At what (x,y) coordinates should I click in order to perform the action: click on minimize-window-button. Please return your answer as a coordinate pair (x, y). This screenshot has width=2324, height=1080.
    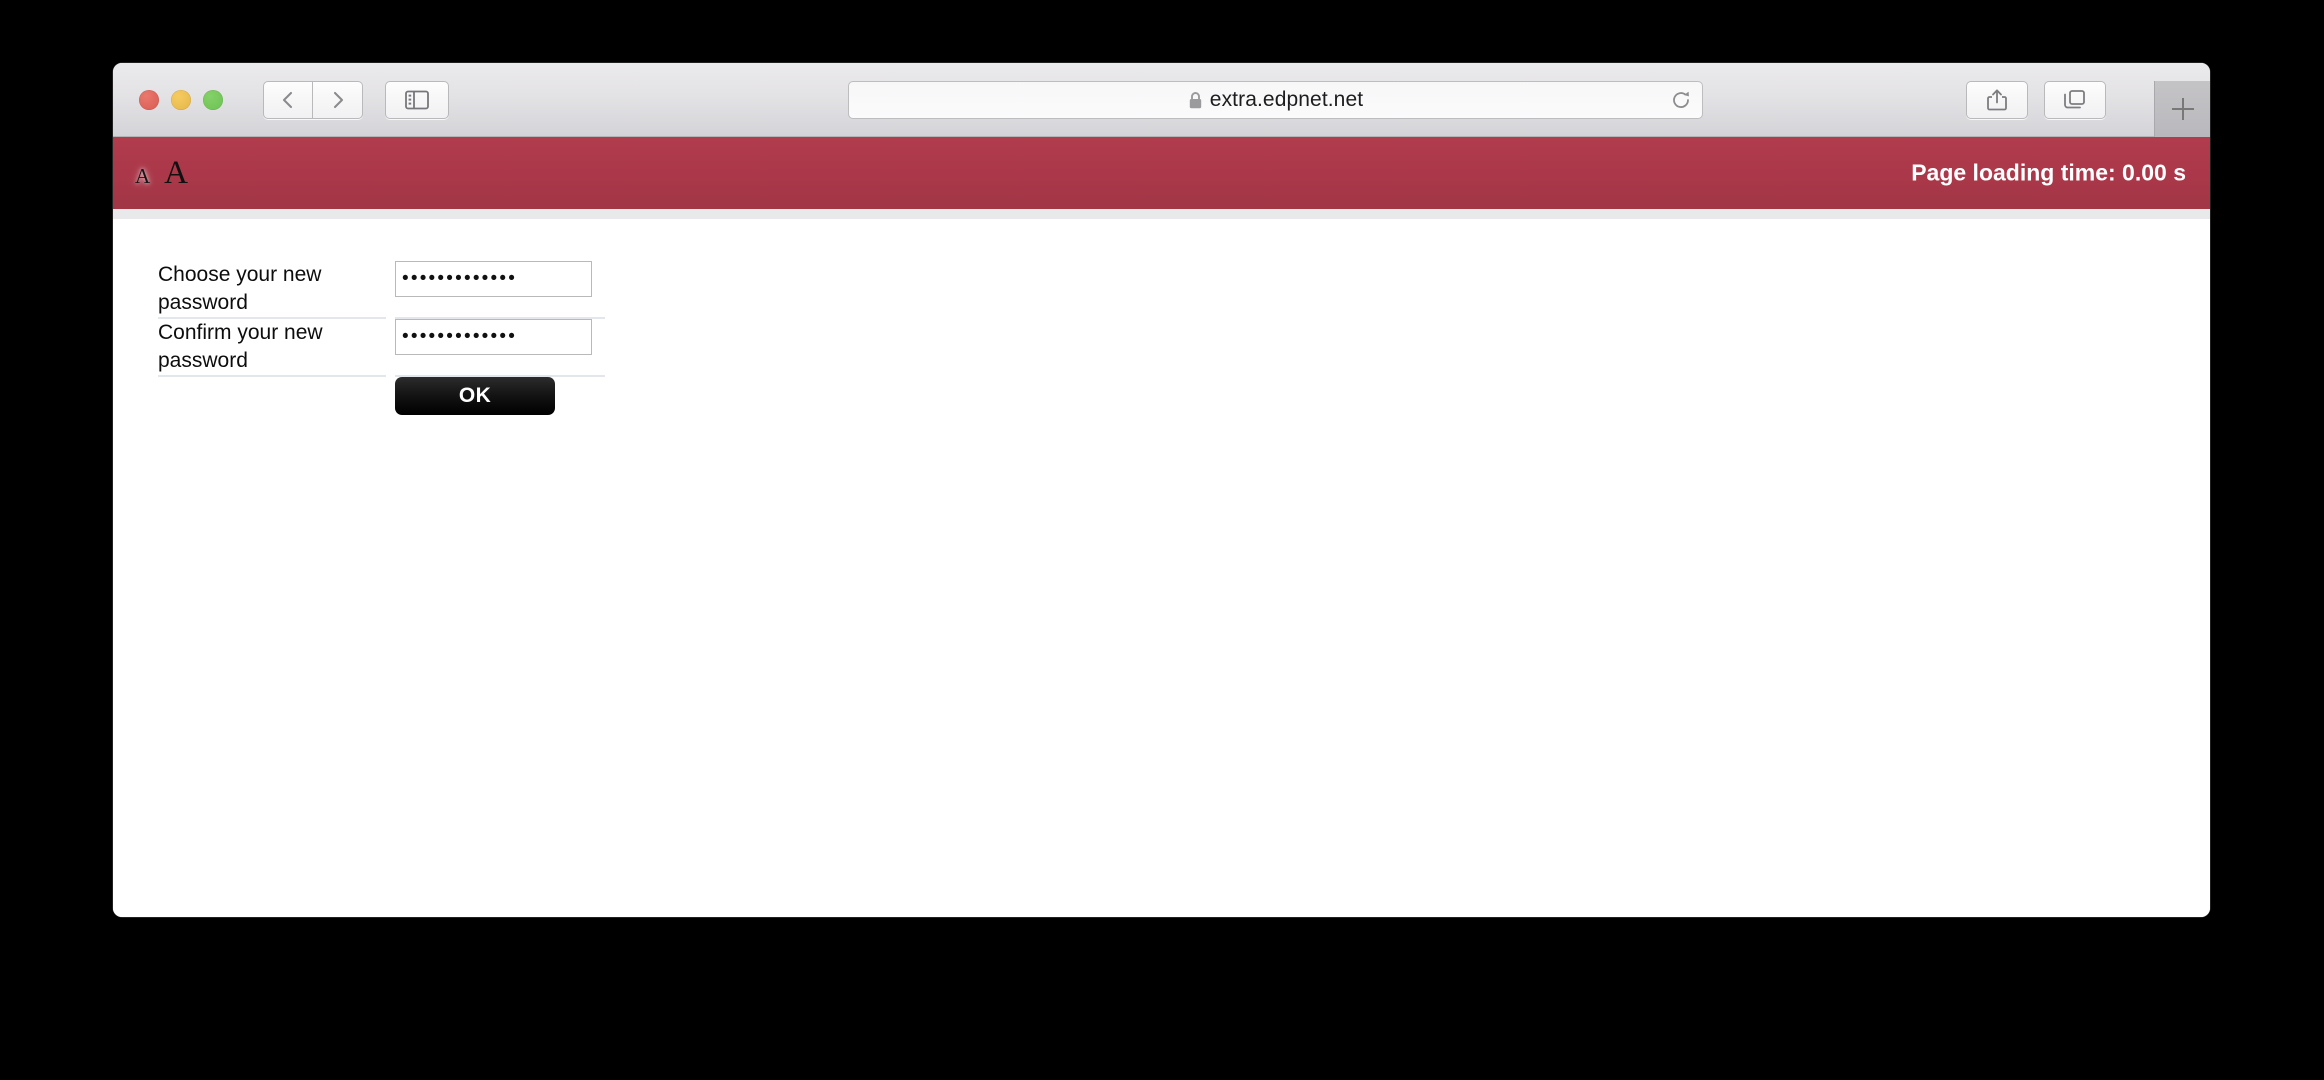
    Looking at the image, I should click on (181, 99).